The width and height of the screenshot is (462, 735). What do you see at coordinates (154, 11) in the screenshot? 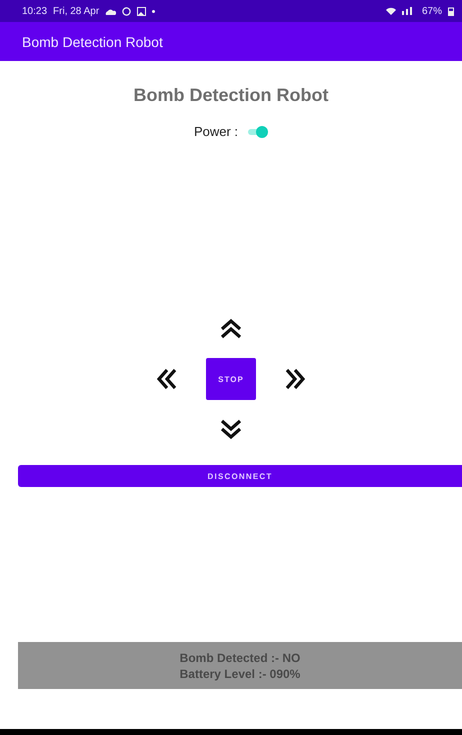
I see `dot-icon` at bounding box center [154, 11].